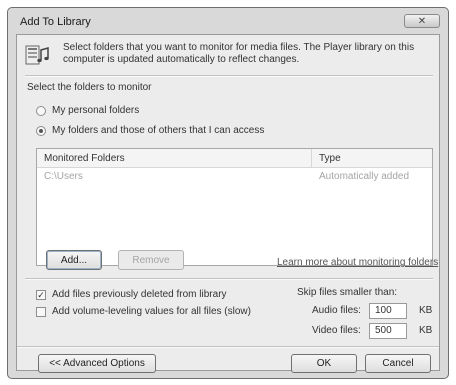 This screenshot has height=385, width=456. I want to click on radio-button, so click(41, 110).